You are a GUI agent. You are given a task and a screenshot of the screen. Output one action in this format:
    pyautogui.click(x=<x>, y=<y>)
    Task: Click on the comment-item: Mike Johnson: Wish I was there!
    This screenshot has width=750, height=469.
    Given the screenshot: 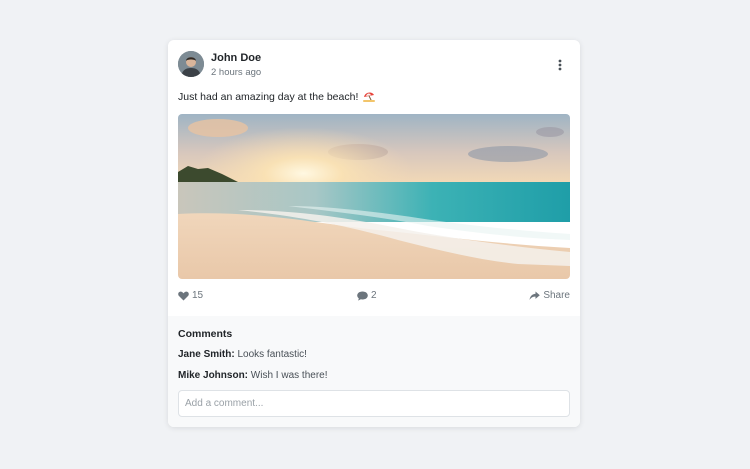 What is the action you would take?
    pyautogui.click(x=253, y=375)
    